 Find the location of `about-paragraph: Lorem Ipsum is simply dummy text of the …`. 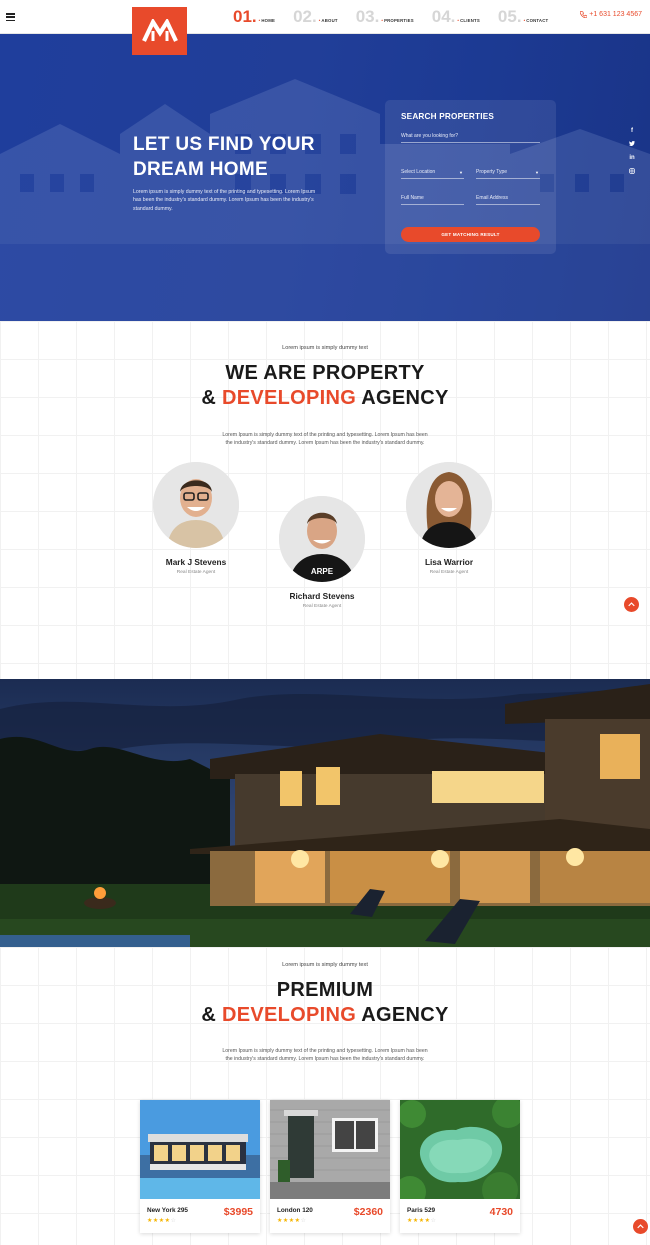

about-paragraph: Lorem Ipsum is simply dummy text of the … is located at coordinates (325, 439).